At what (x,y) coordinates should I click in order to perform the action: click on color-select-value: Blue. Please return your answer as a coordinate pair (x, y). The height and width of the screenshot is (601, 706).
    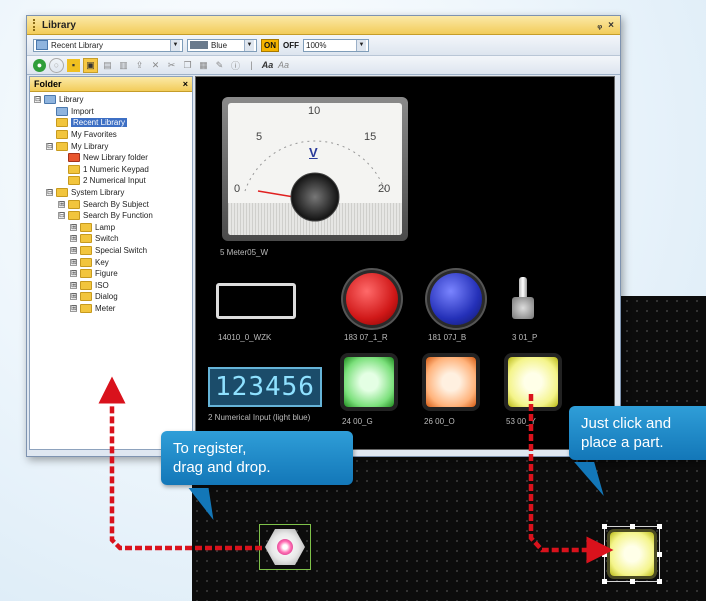
    Looking at the image, I should click on (219, 45).